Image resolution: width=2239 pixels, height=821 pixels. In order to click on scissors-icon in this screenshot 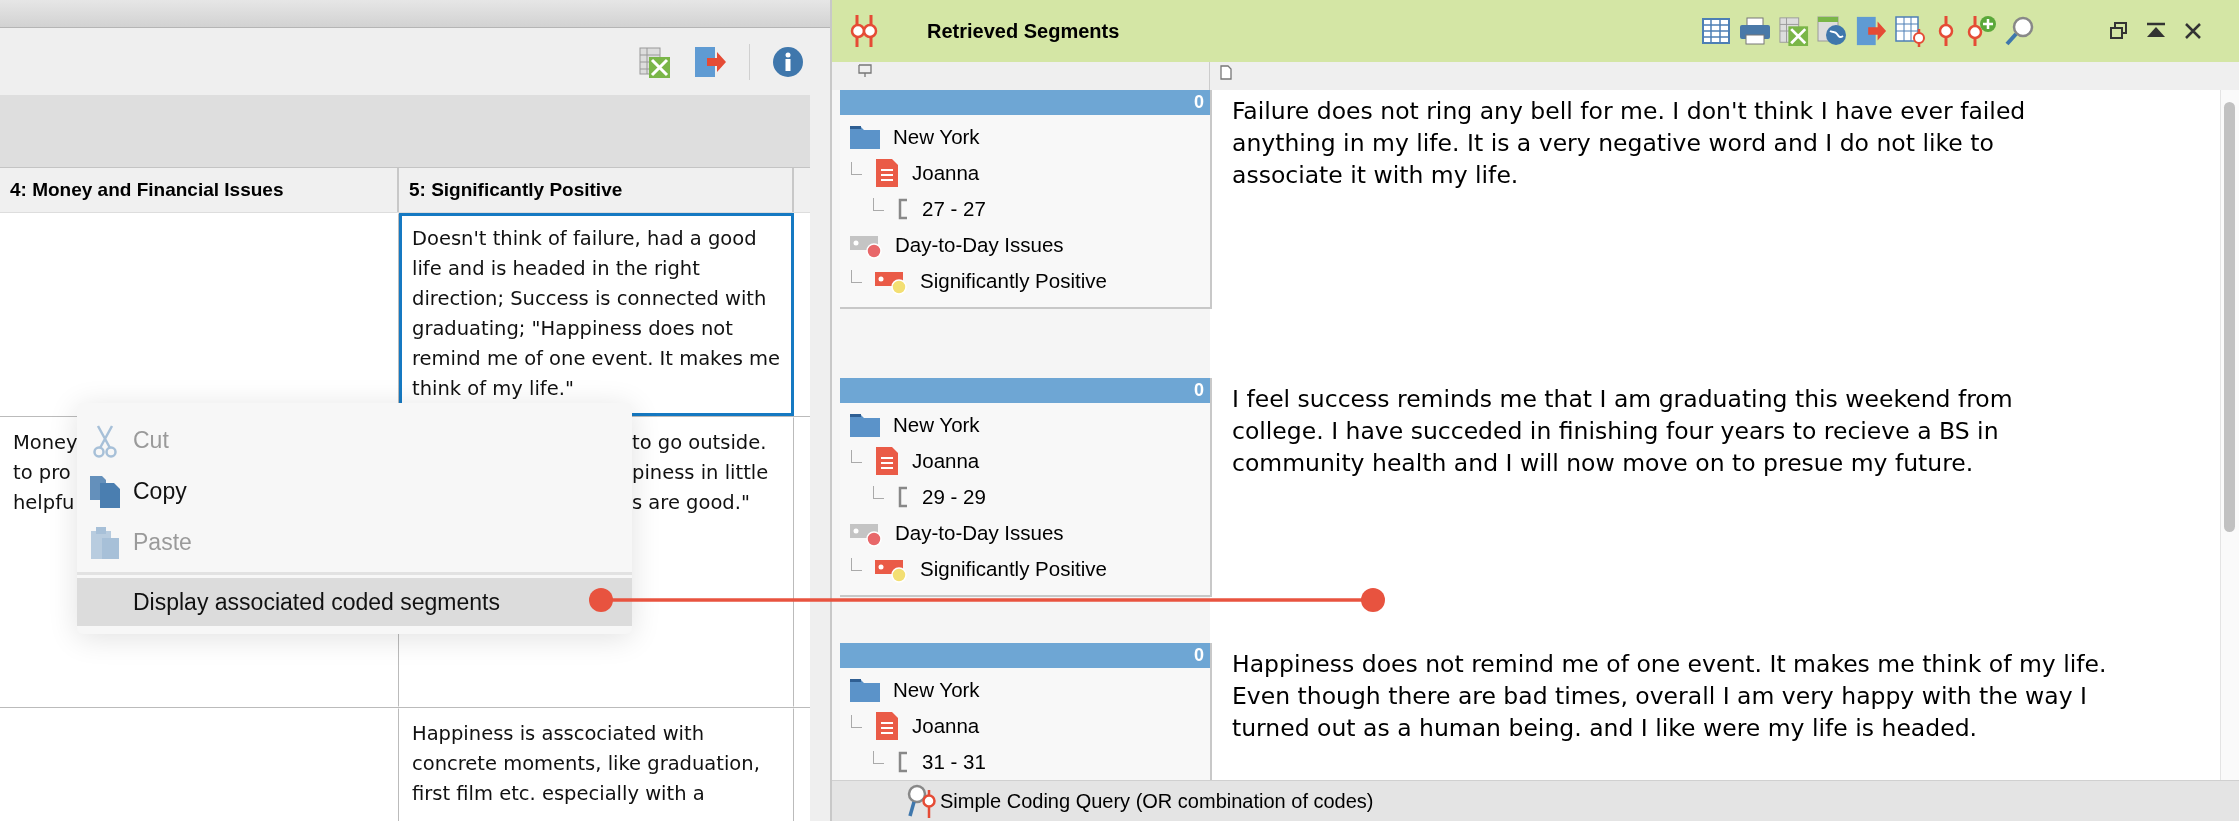, I will do `click(105, 440)`.